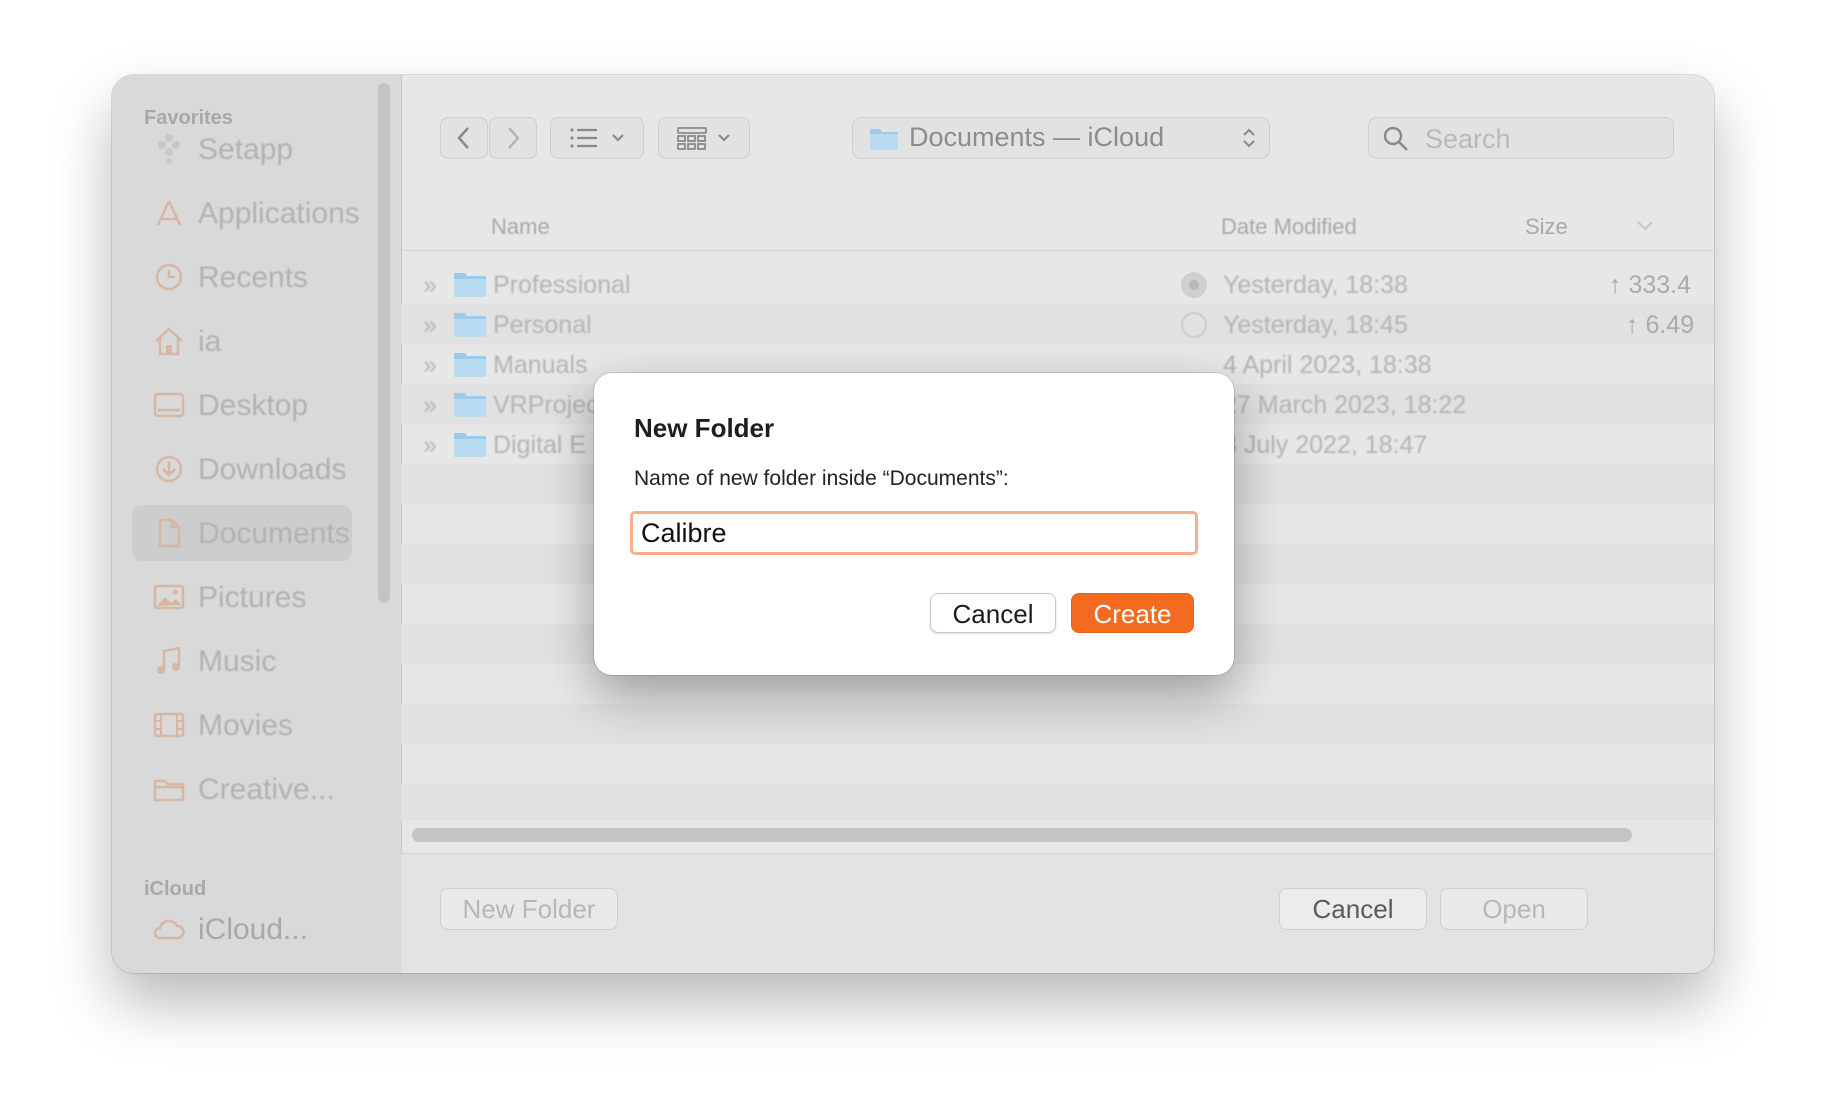  Describe the element at coordinates (1057, 284) in the screenshot. I see `file-row: » Professional Yesterday, 18:38 ↑ 333.4` at that location.